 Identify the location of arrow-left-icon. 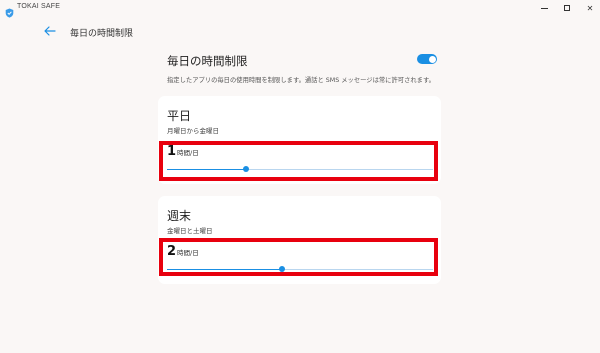
(50, 31).